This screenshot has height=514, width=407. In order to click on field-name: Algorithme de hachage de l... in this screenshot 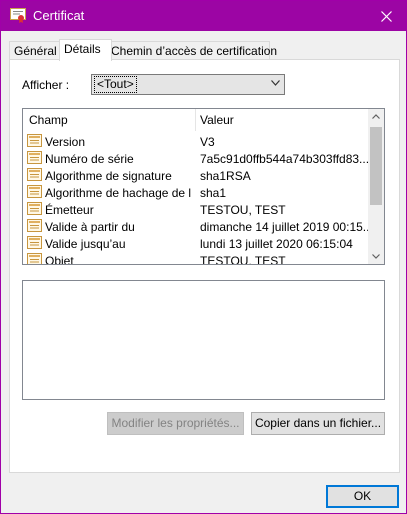, I will do `click(118, 193)`.